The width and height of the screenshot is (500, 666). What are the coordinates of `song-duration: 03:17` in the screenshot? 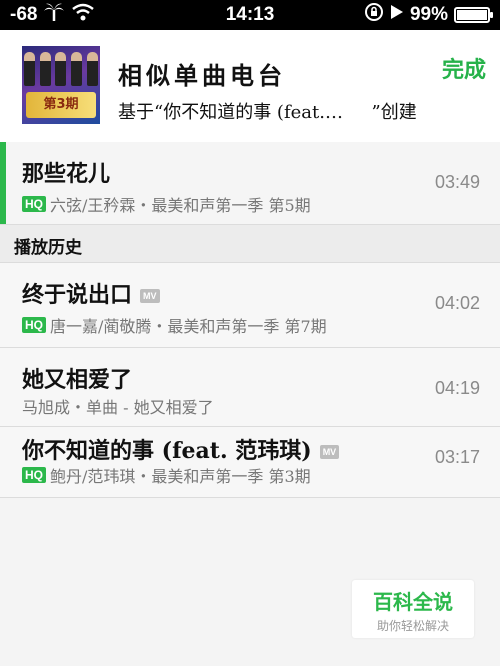 It's located at (457, 457).